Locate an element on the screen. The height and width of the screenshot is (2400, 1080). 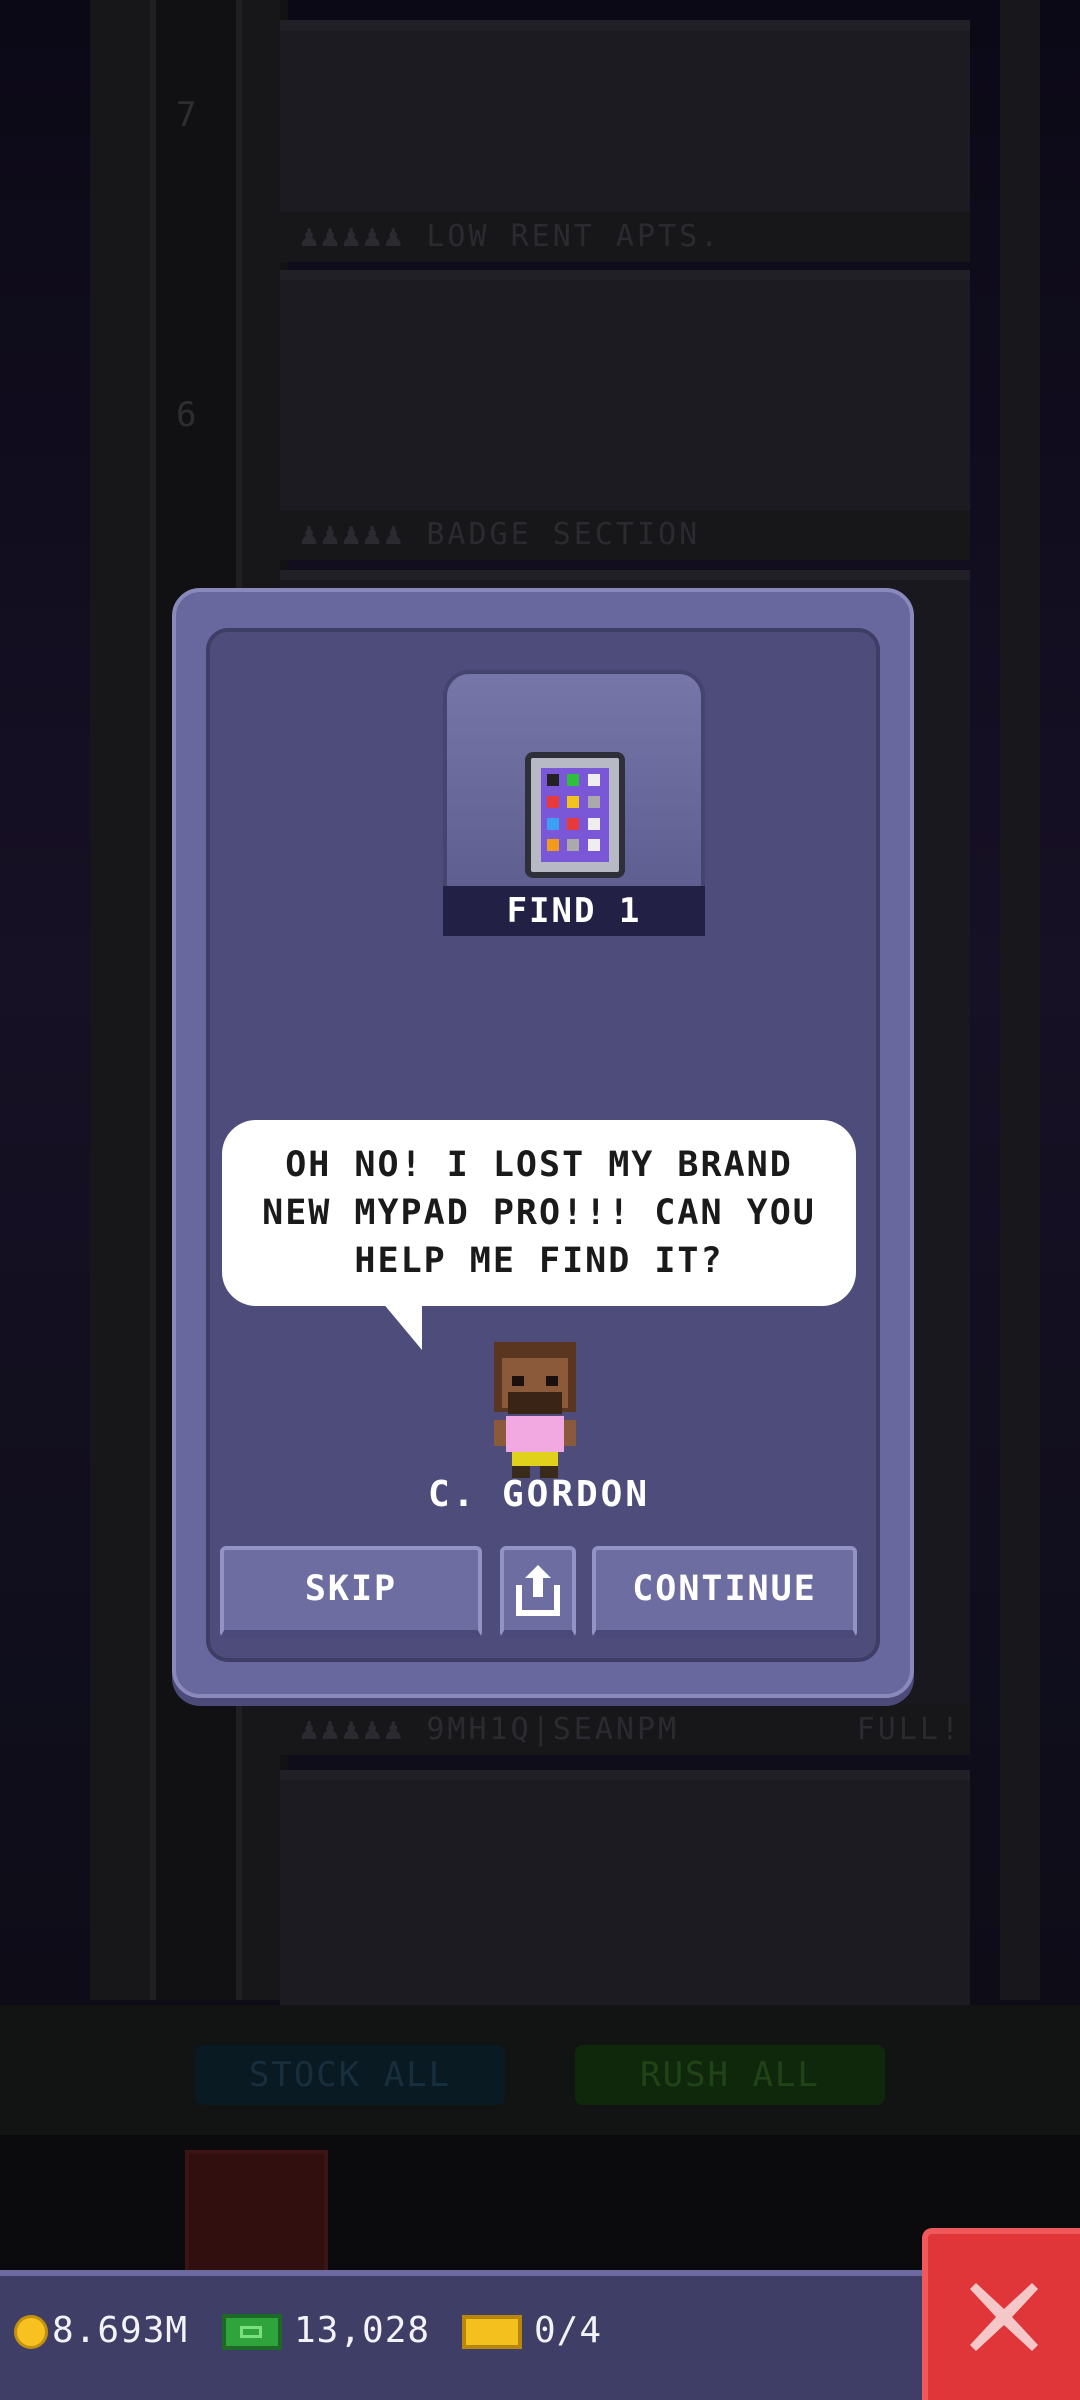
coins-display: 8.693M is located at coordinates (101, 2331).